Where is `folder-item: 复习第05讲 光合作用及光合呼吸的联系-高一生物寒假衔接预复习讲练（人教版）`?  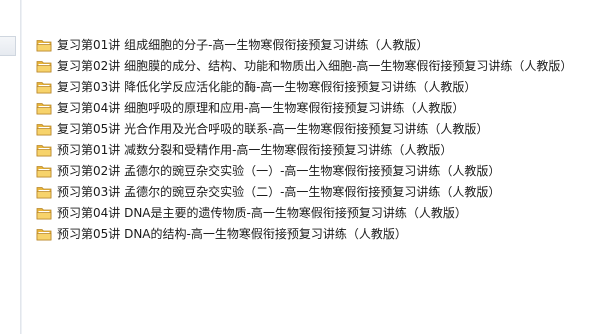 folder-item: 复习第05讲 光合作用及光合呼吸的联系-高一生物寒假衔接预复习讲练（人教版） is located at coordinates (304, 128).